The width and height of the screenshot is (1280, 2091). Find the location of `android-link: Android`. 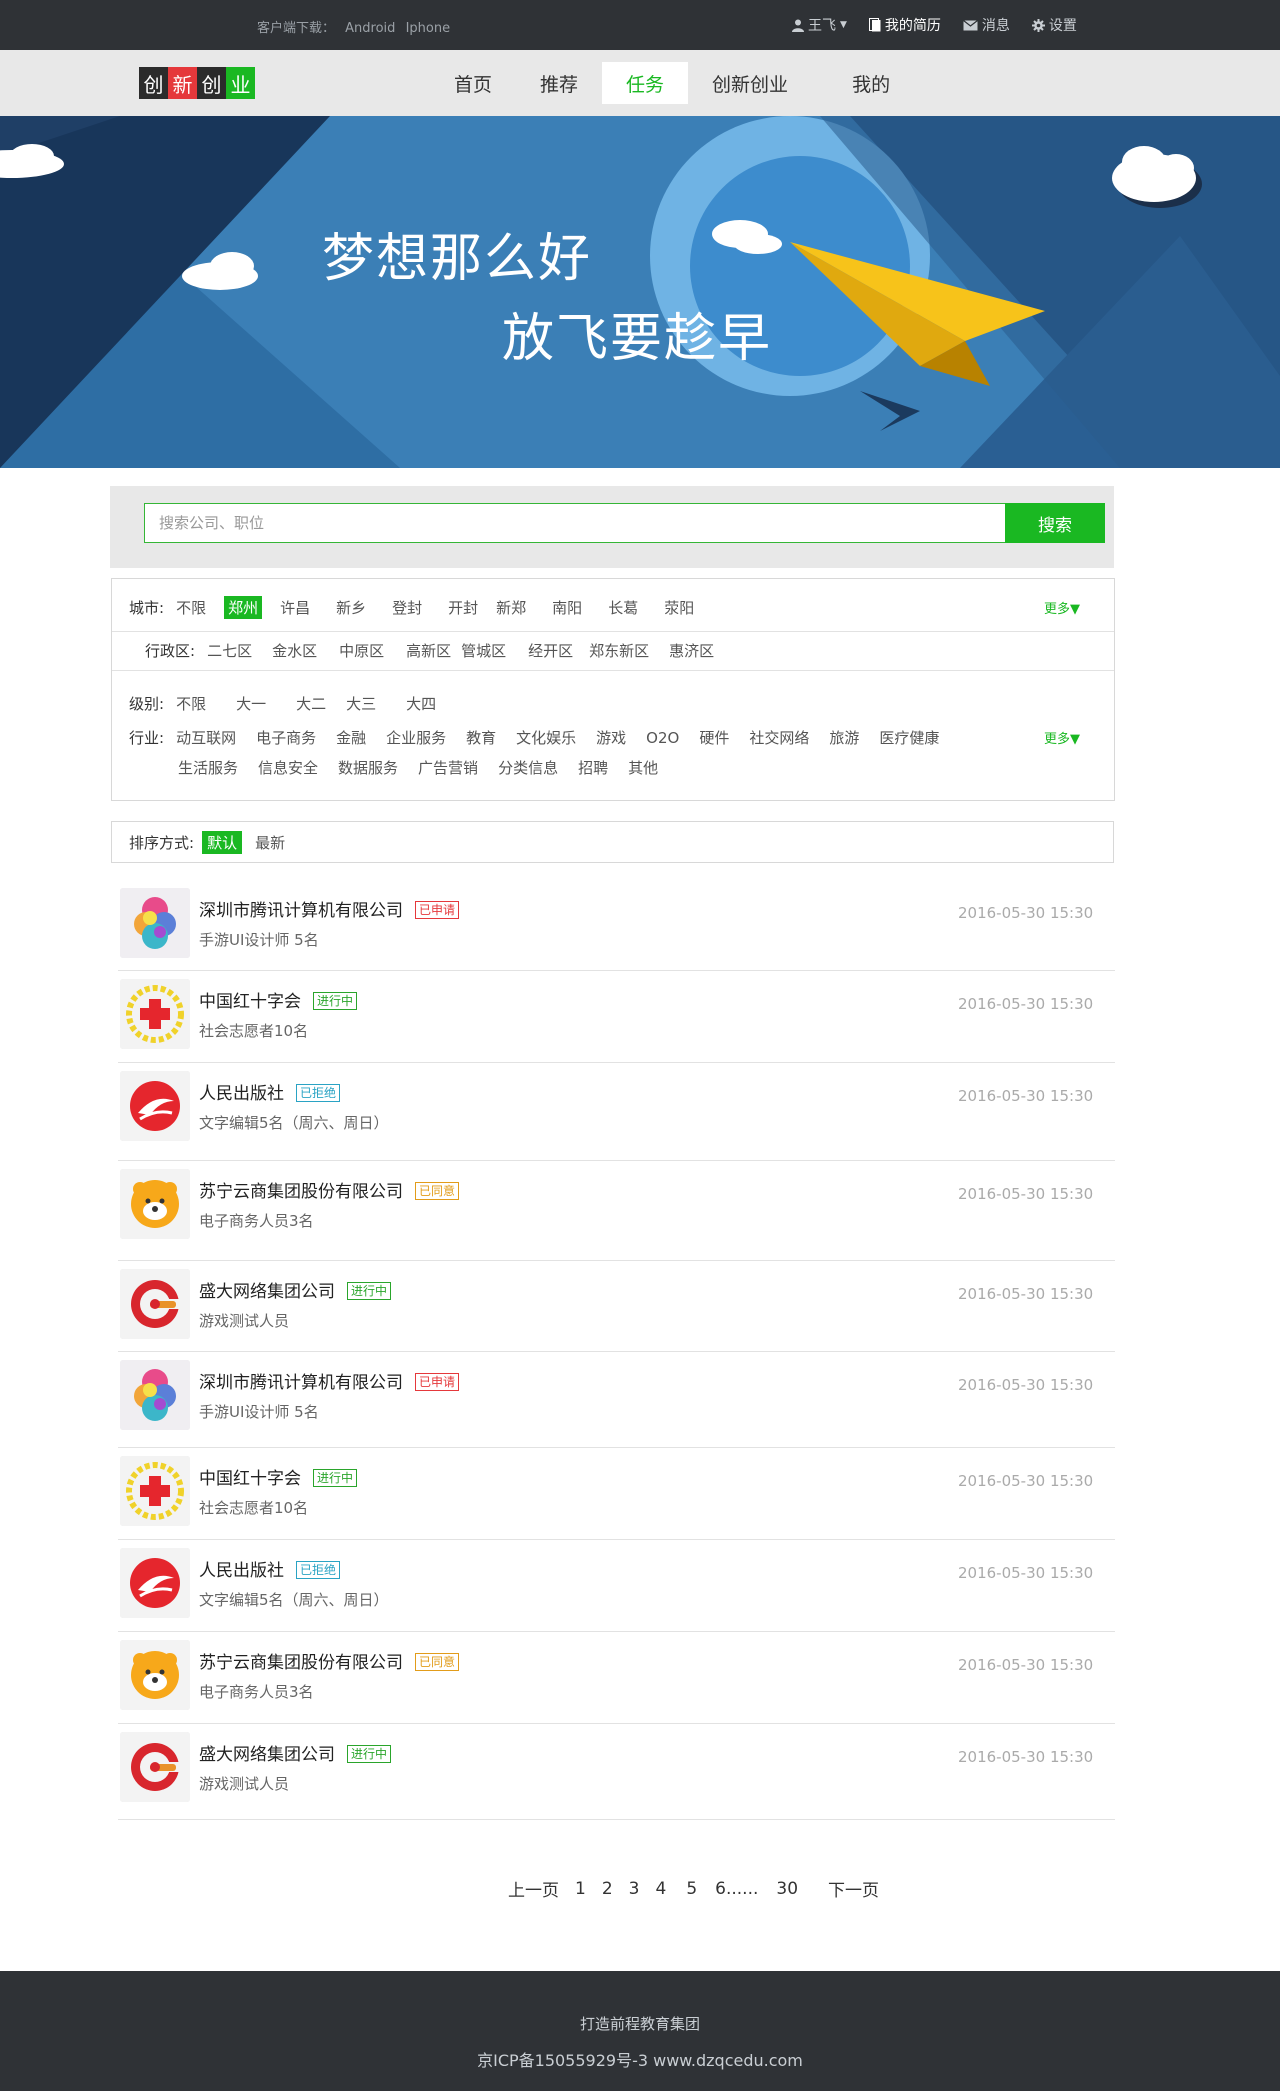

android-link: Android is located at coordinates (370, 28).